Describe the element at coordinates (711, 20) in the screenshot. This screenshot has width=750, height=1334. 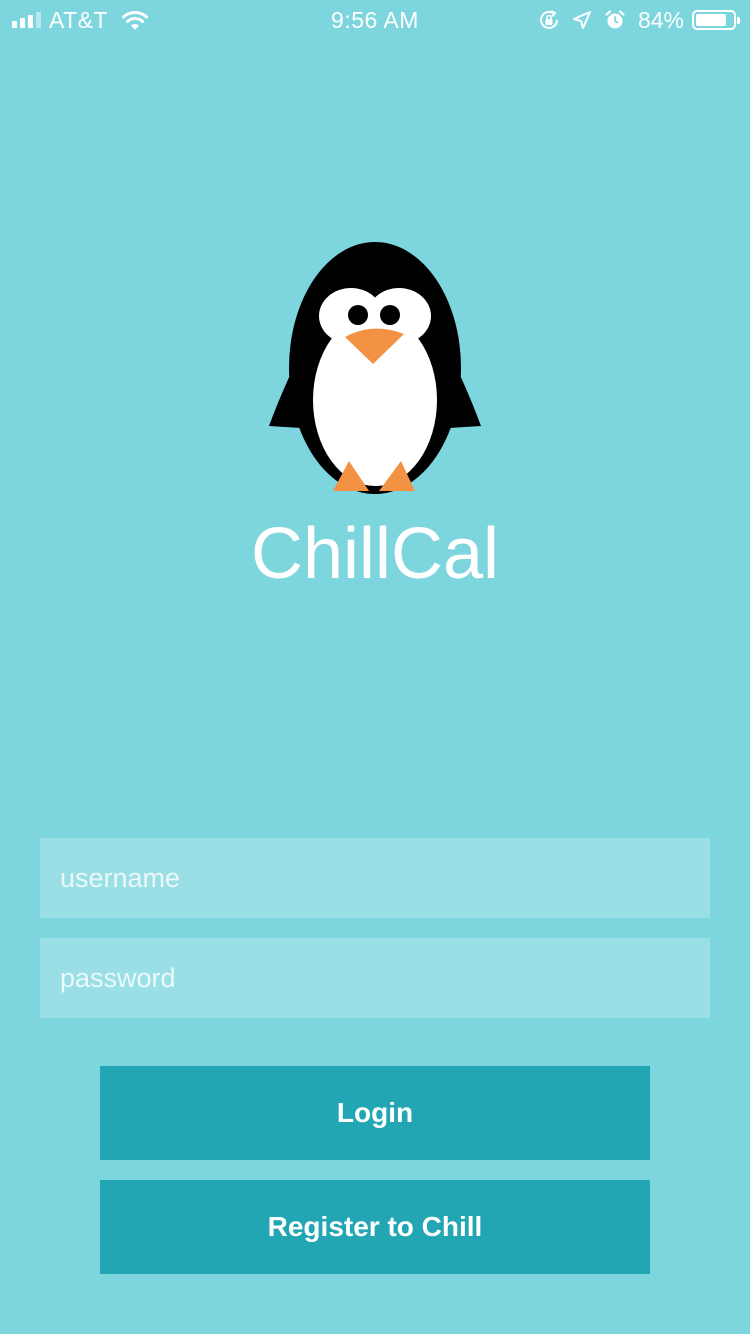
I see `battery-level` at that location.